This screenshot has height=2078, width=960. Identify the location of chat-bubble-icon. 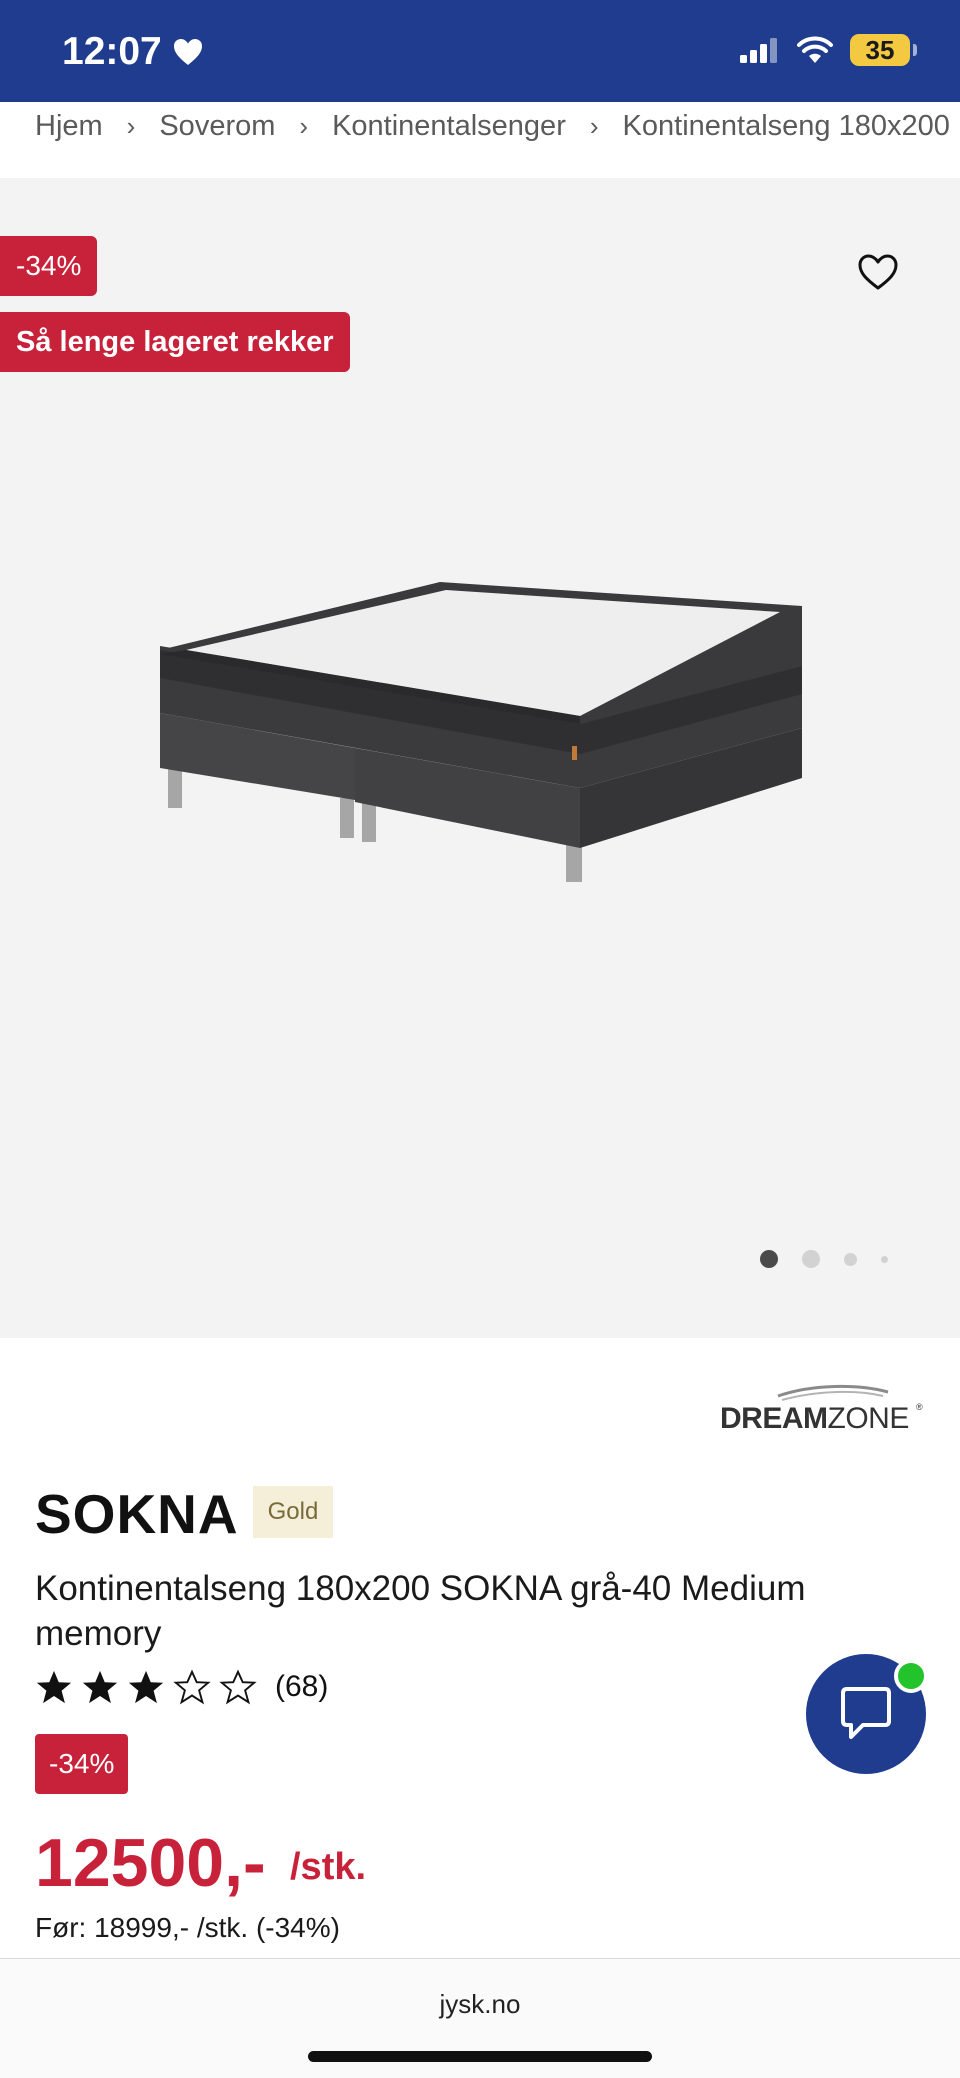
(866, 1713).